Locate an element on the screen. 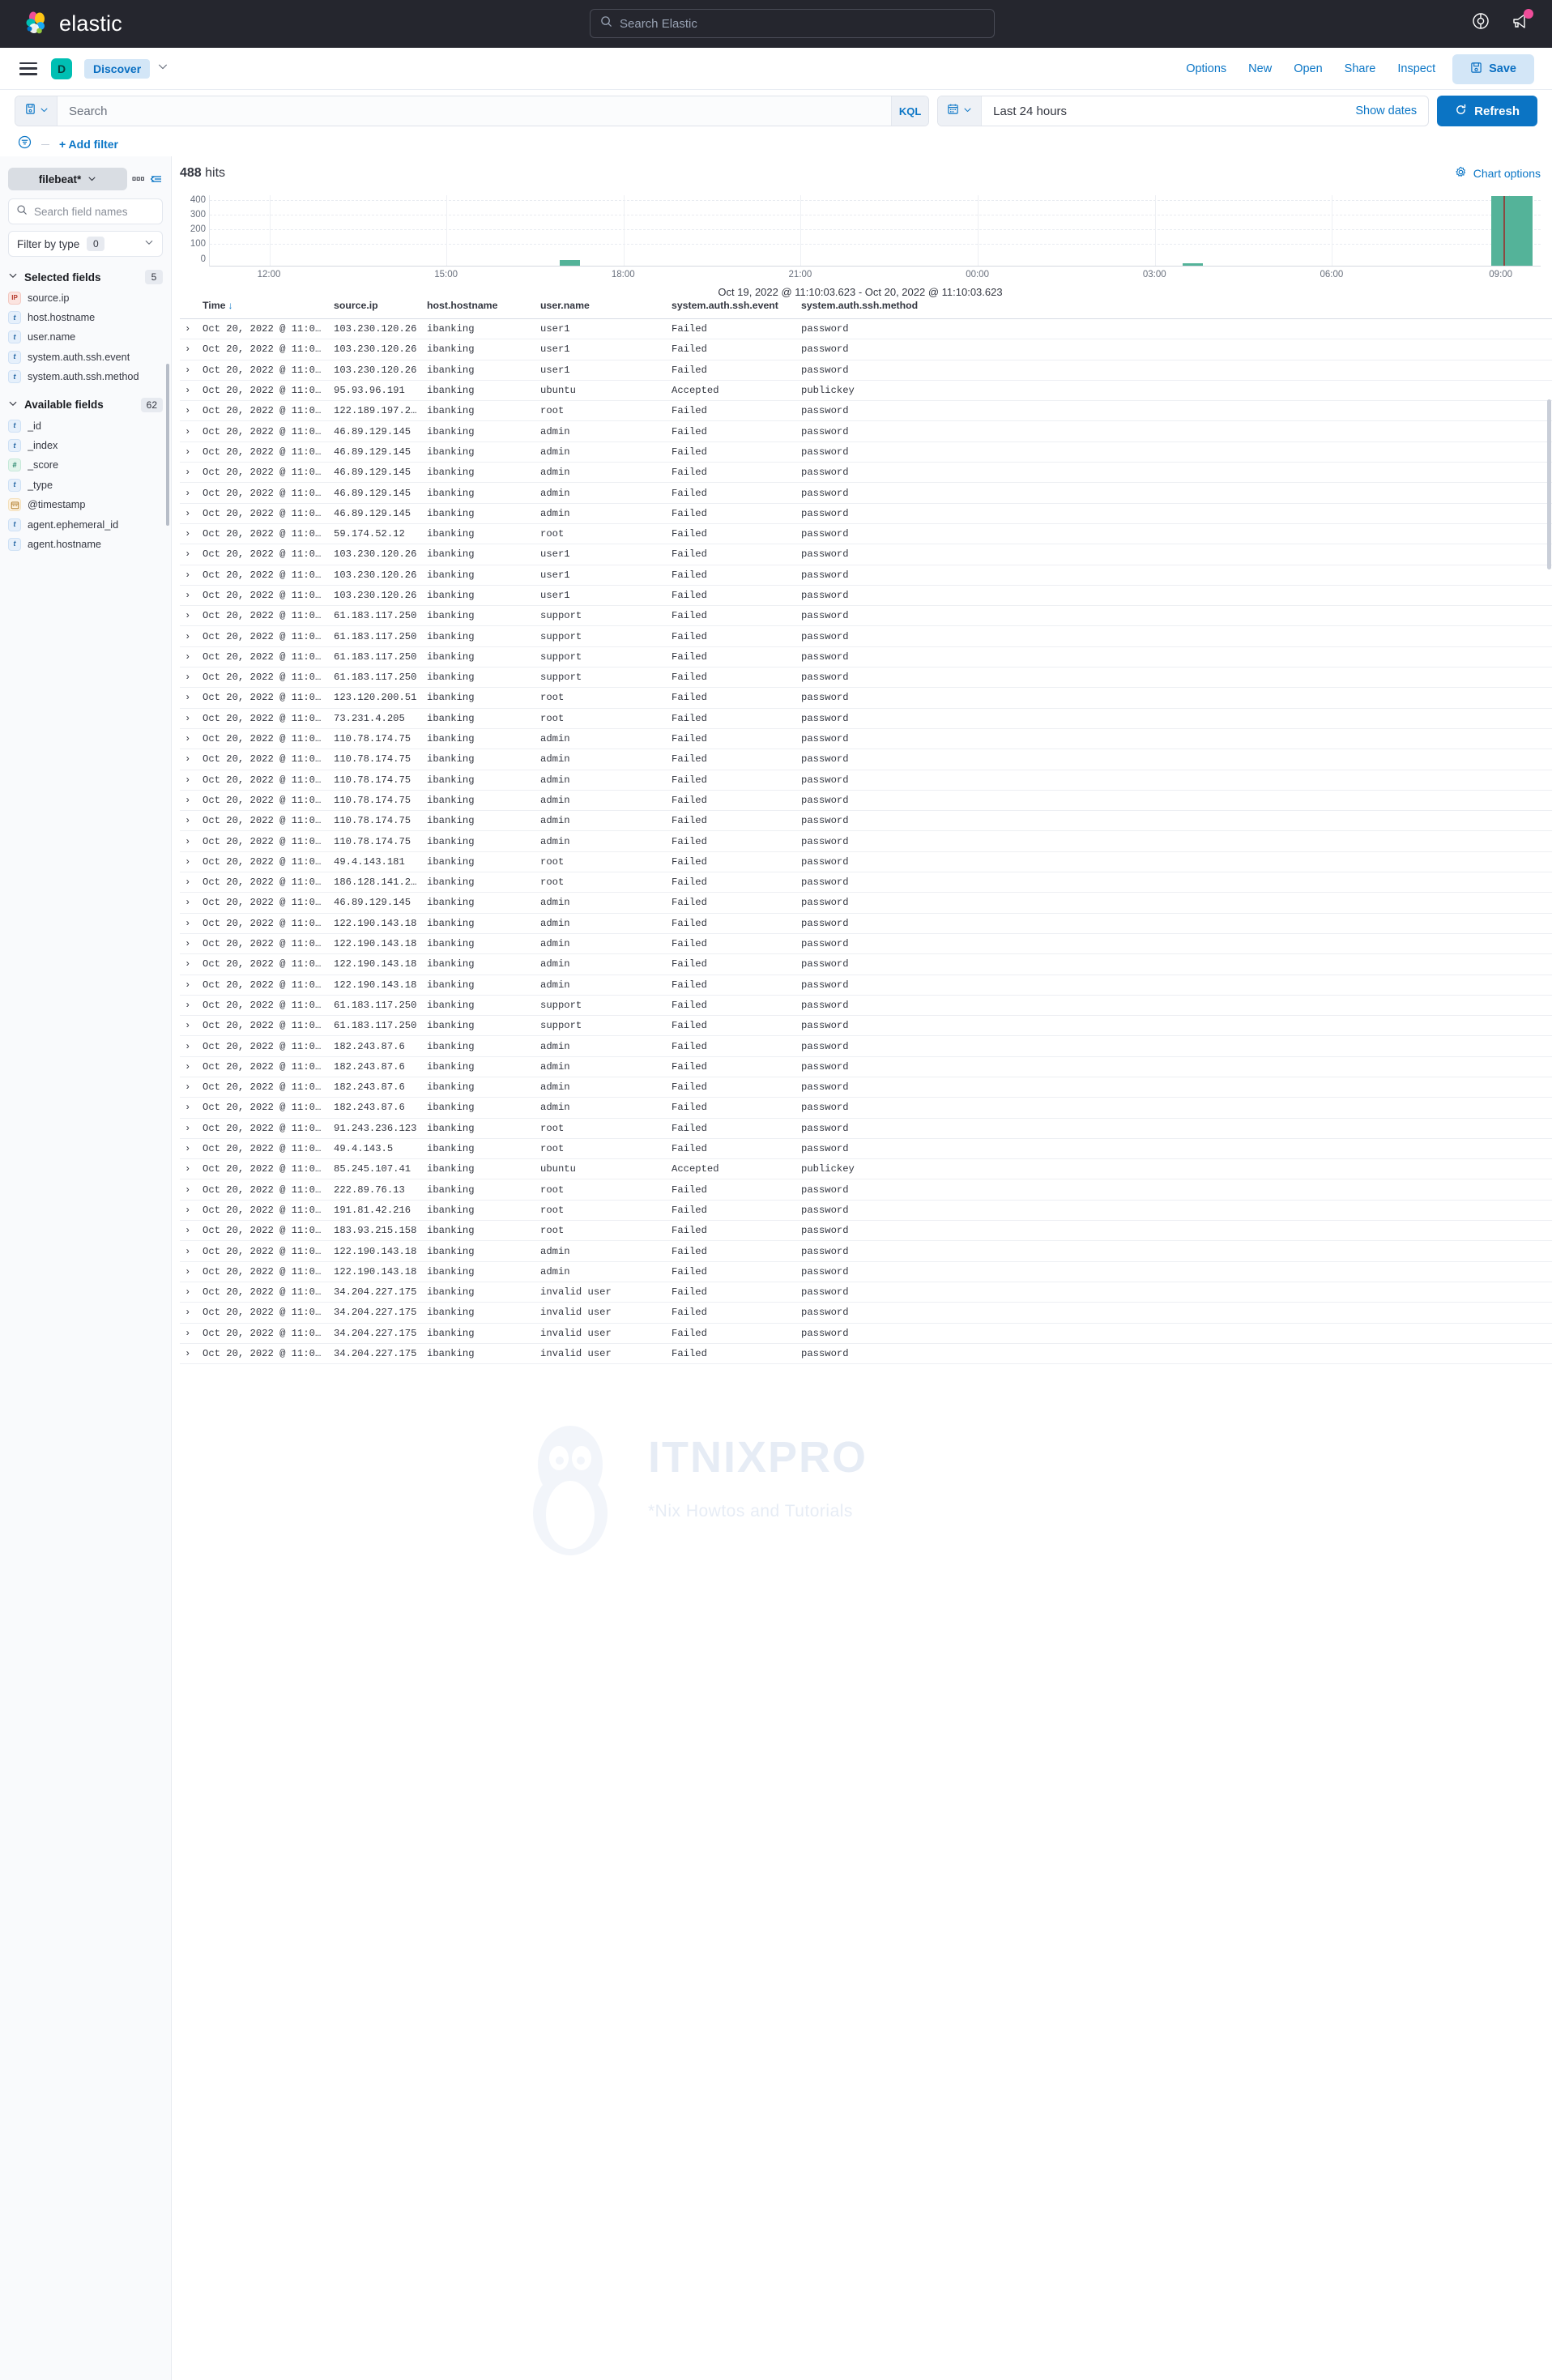 The image size is (1552, 2380). field-item-agent-ephemeral-id: t agent.ephemeral_id is located at coordinates (85, 524).